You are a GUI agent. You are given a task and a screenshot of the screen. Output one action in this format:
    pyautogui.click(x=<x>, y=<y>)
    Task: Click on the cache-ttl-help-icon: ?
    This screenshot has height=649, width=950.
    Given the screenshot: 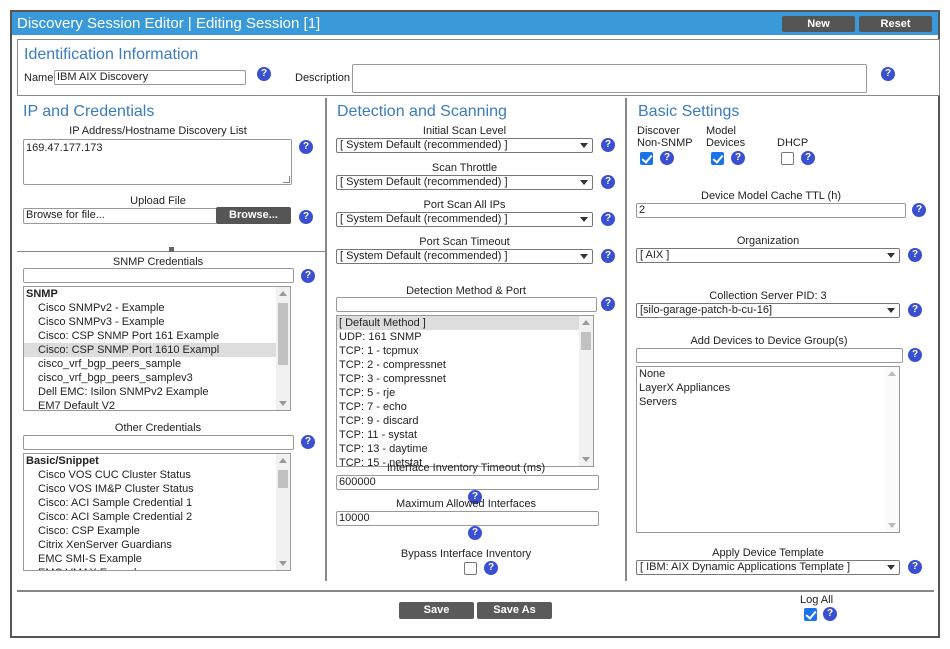 What is the action you would take?
    pyautogui.click(x=919, y=210)
    